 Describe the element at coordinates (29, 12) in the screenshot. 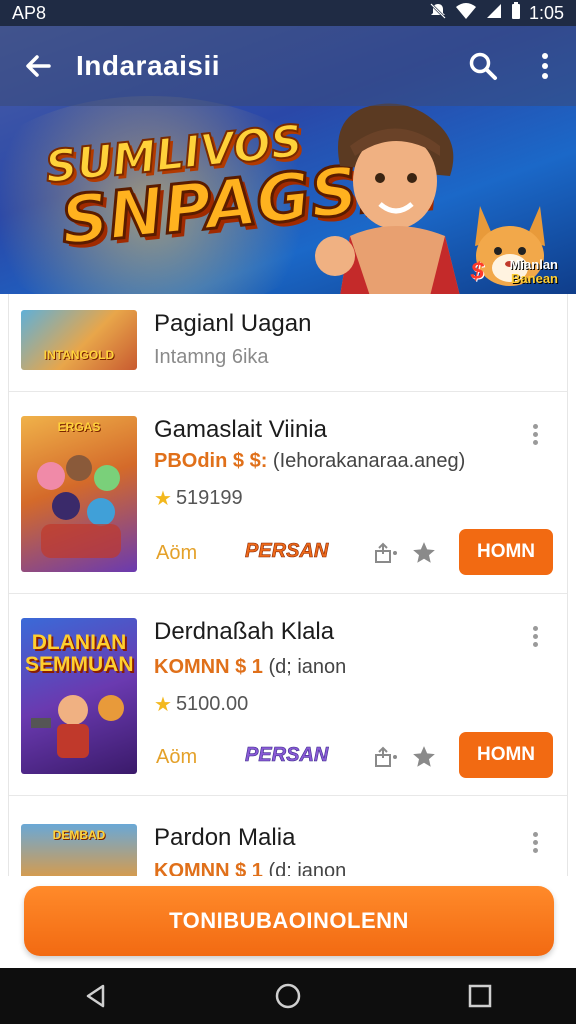

I see `carrier-label: AP8` at that location.